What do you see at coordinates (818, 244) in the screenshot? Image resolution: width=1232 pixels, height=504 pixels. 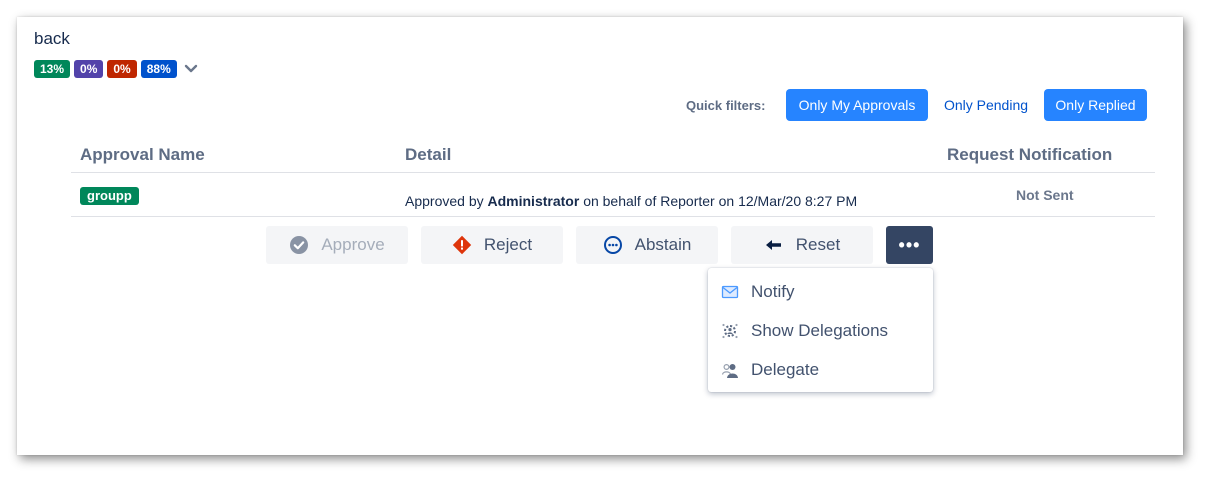 I see `reset-label: Reset` at bounding box center [818, 244].